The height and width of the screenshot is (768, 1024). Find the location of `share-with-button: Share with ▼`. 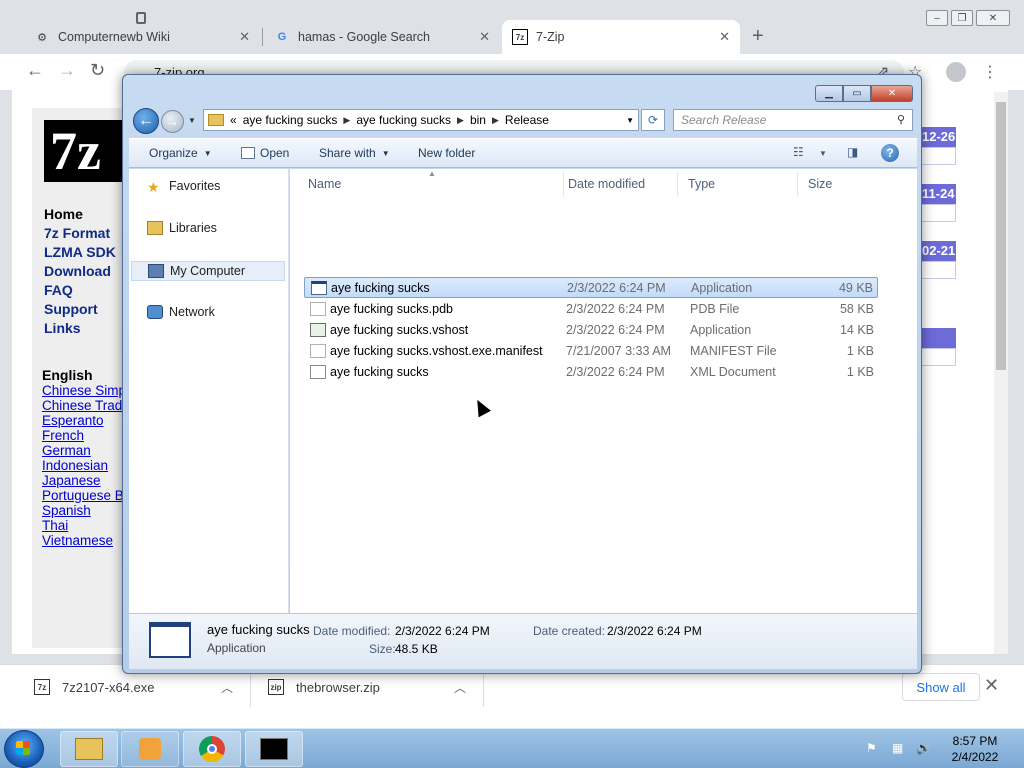

share-with-button: Share with ▼ is located at coordinates (354, 153).